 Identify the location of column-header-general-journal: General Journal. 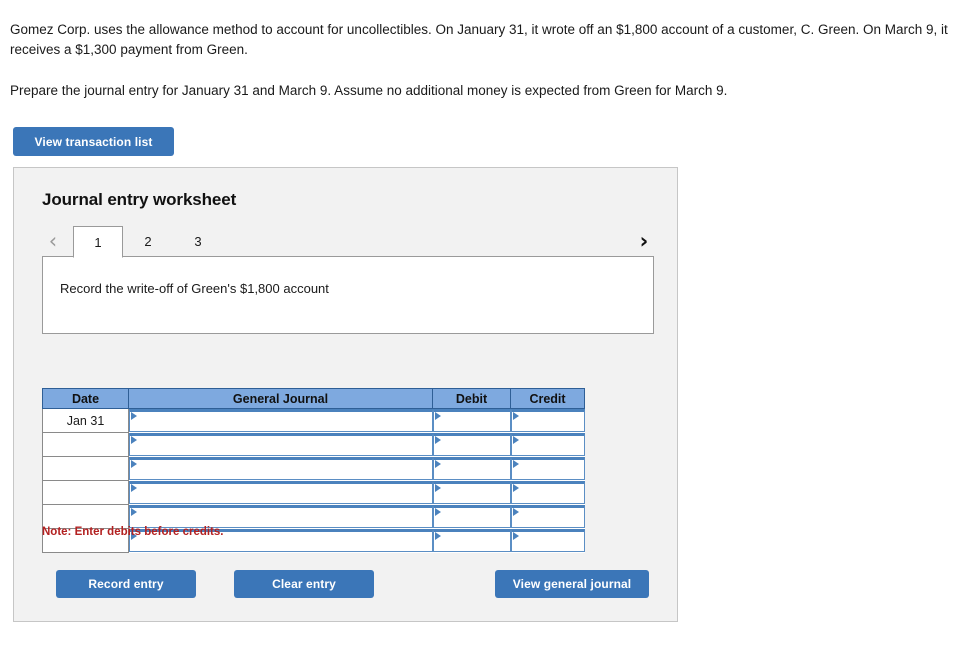
(280, 398).